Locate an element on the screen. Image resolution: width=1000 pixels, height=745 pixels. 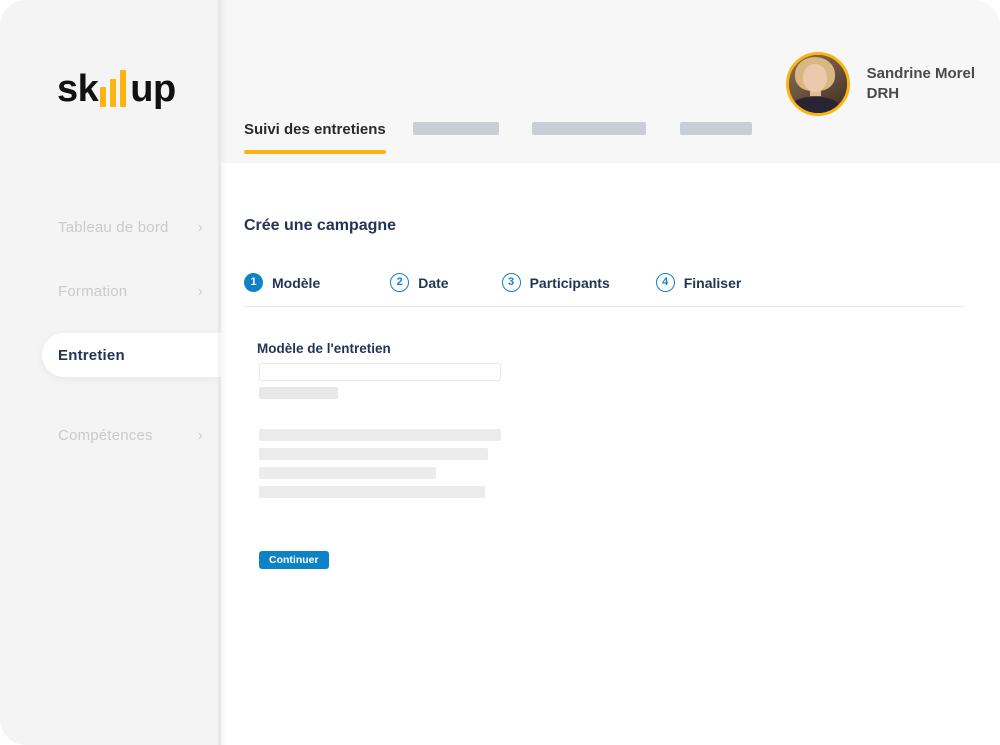
step-participants: 3 Participants is located at coordinates (555, 282).